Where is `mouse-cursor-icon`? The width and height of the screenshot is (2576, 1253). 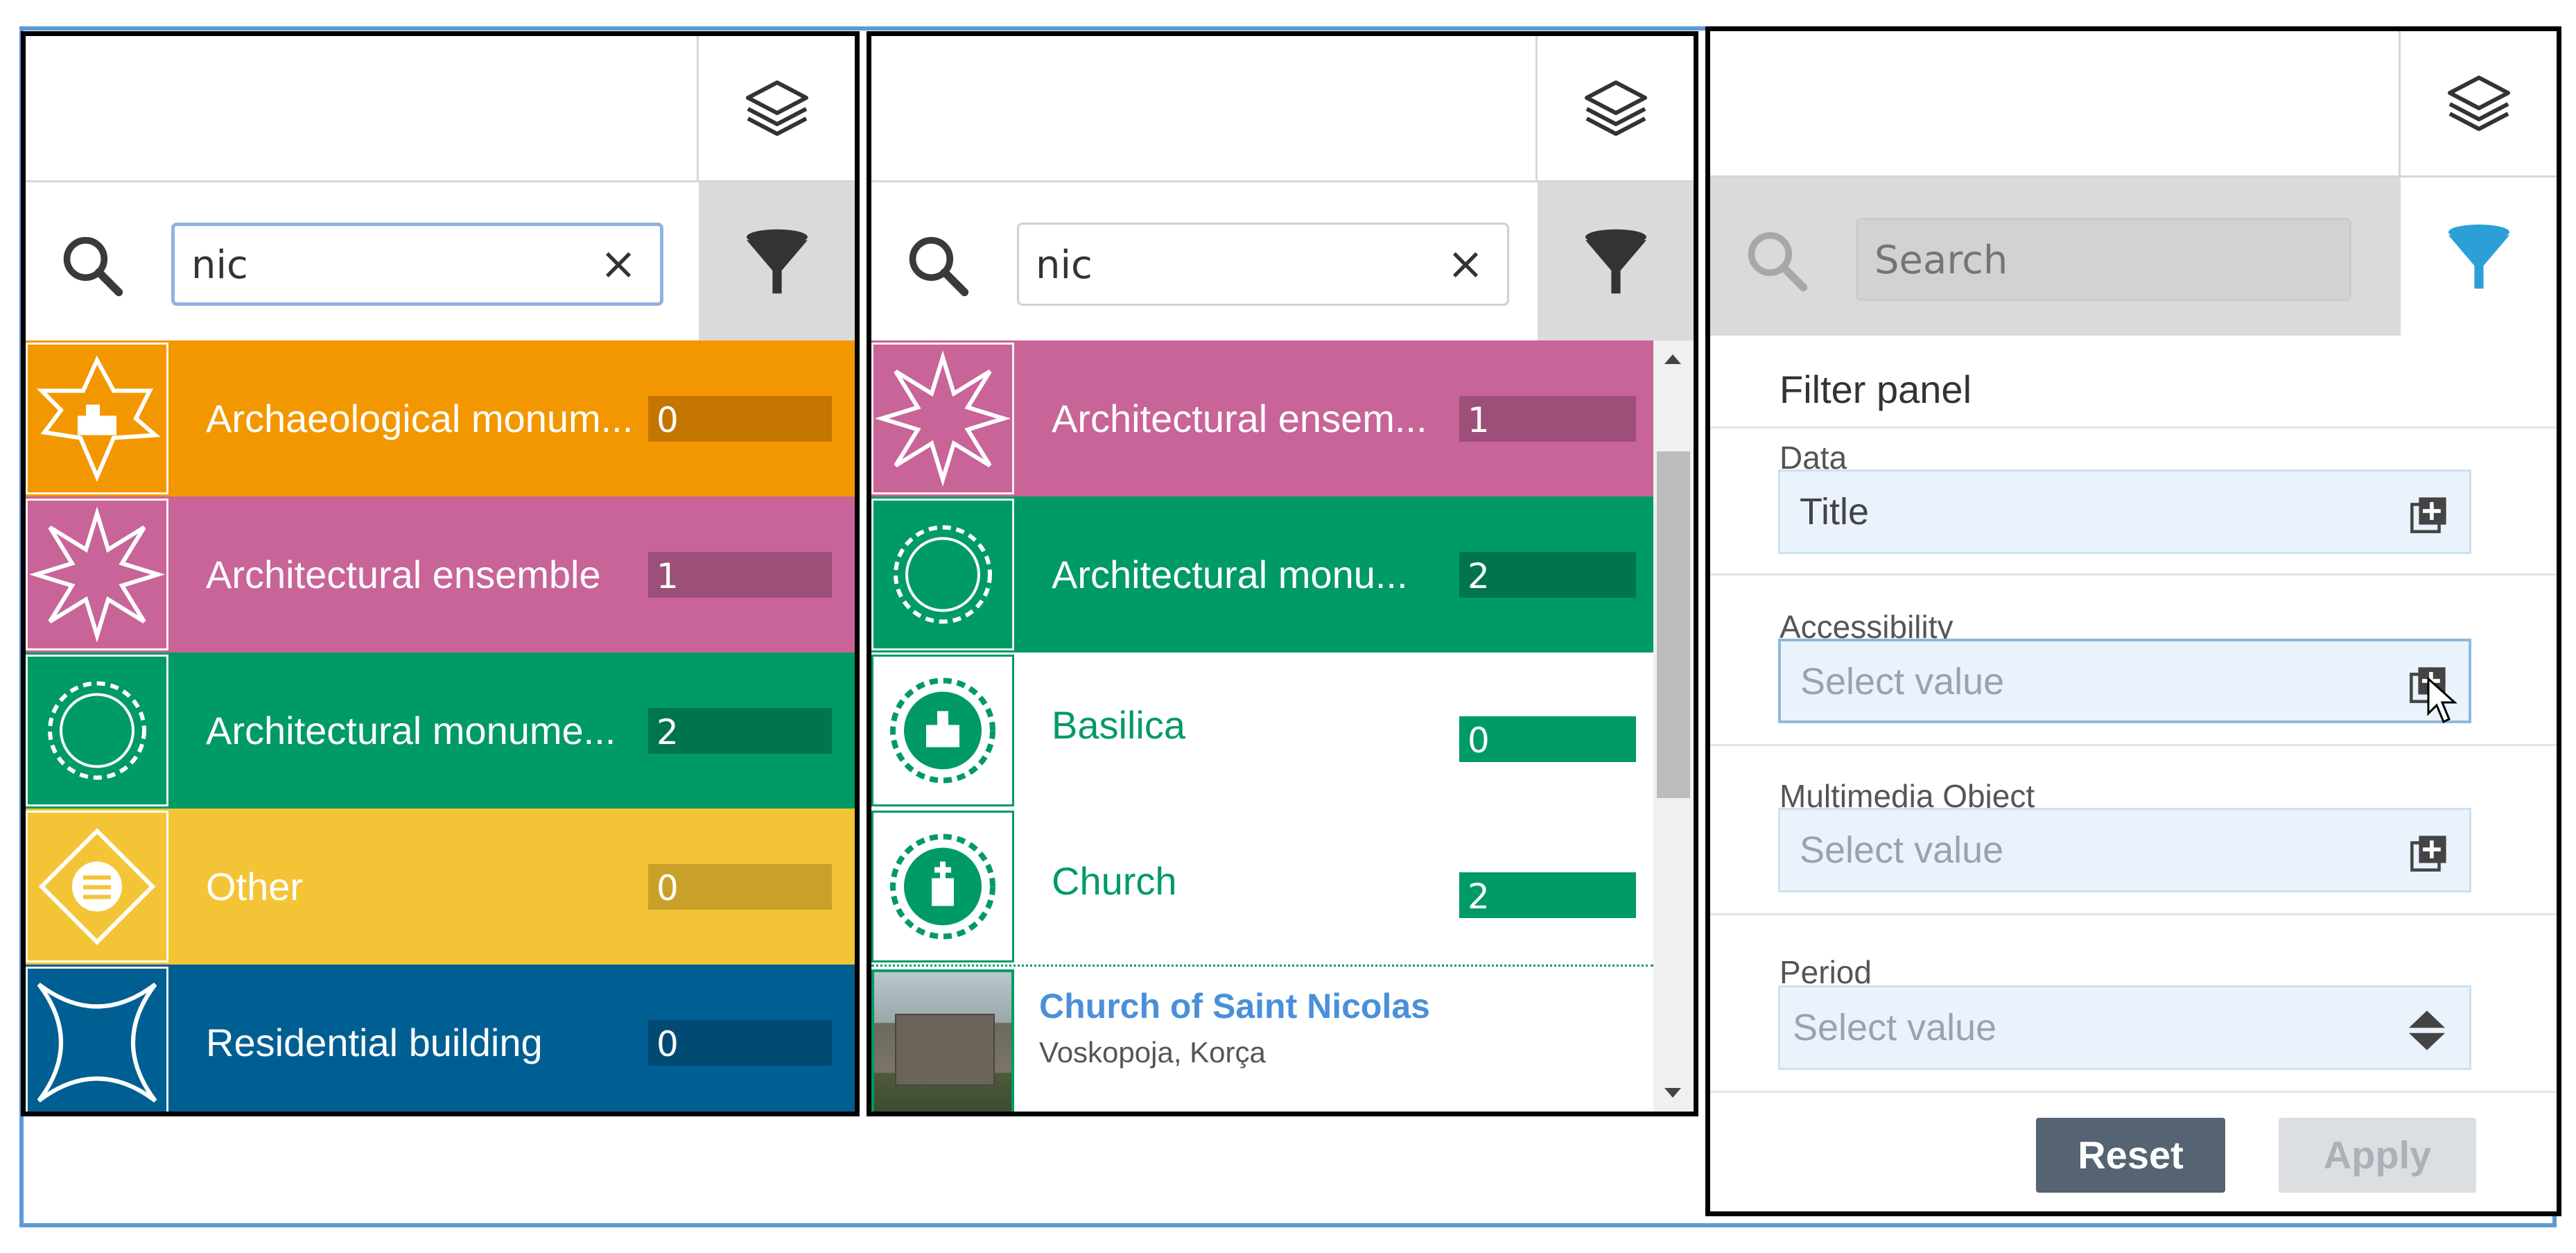
mouse-cursor-icon is located at coordinates (2442, 700).